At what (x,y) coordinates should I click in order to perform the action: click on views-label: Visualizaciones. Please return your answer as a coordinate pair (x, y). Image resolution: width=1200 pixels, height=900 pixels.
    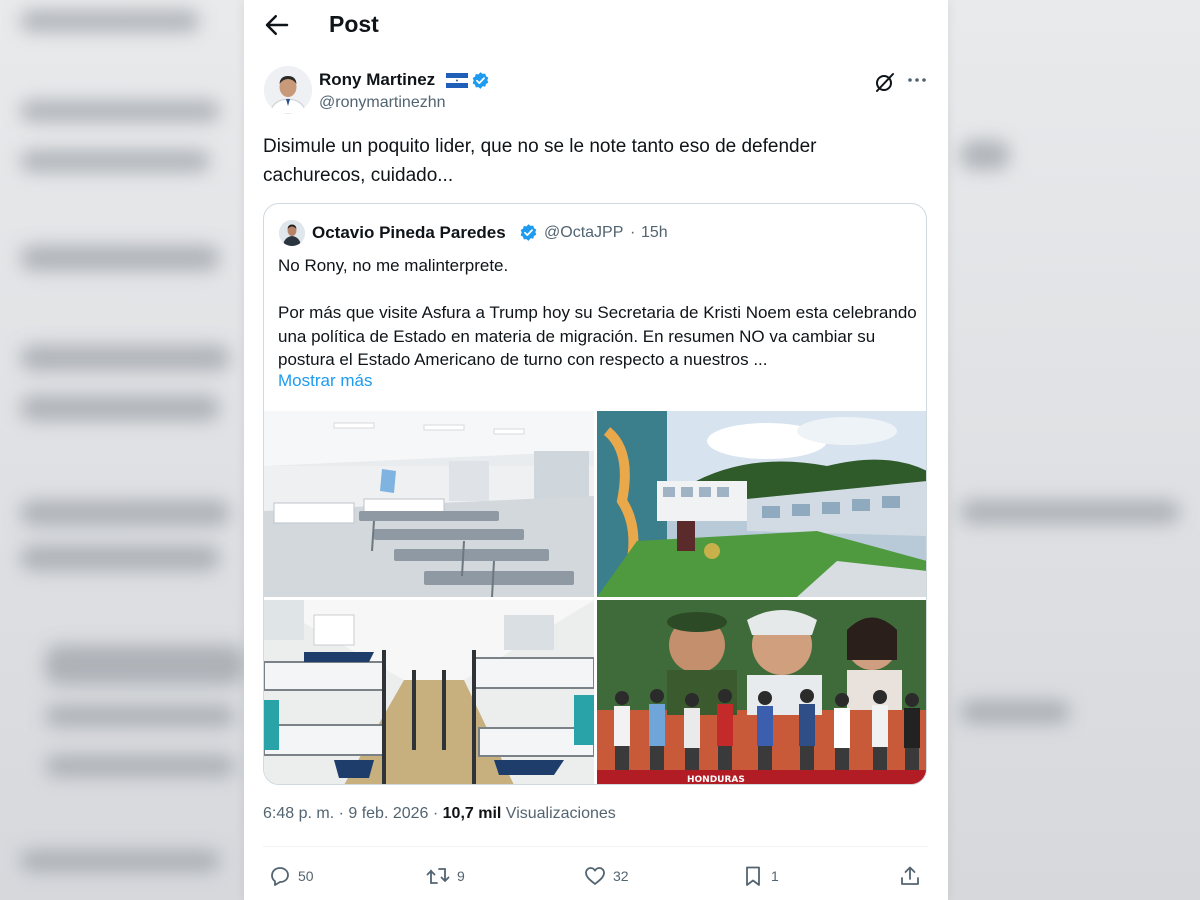
    Looking at the image, I should click on (558, 813).